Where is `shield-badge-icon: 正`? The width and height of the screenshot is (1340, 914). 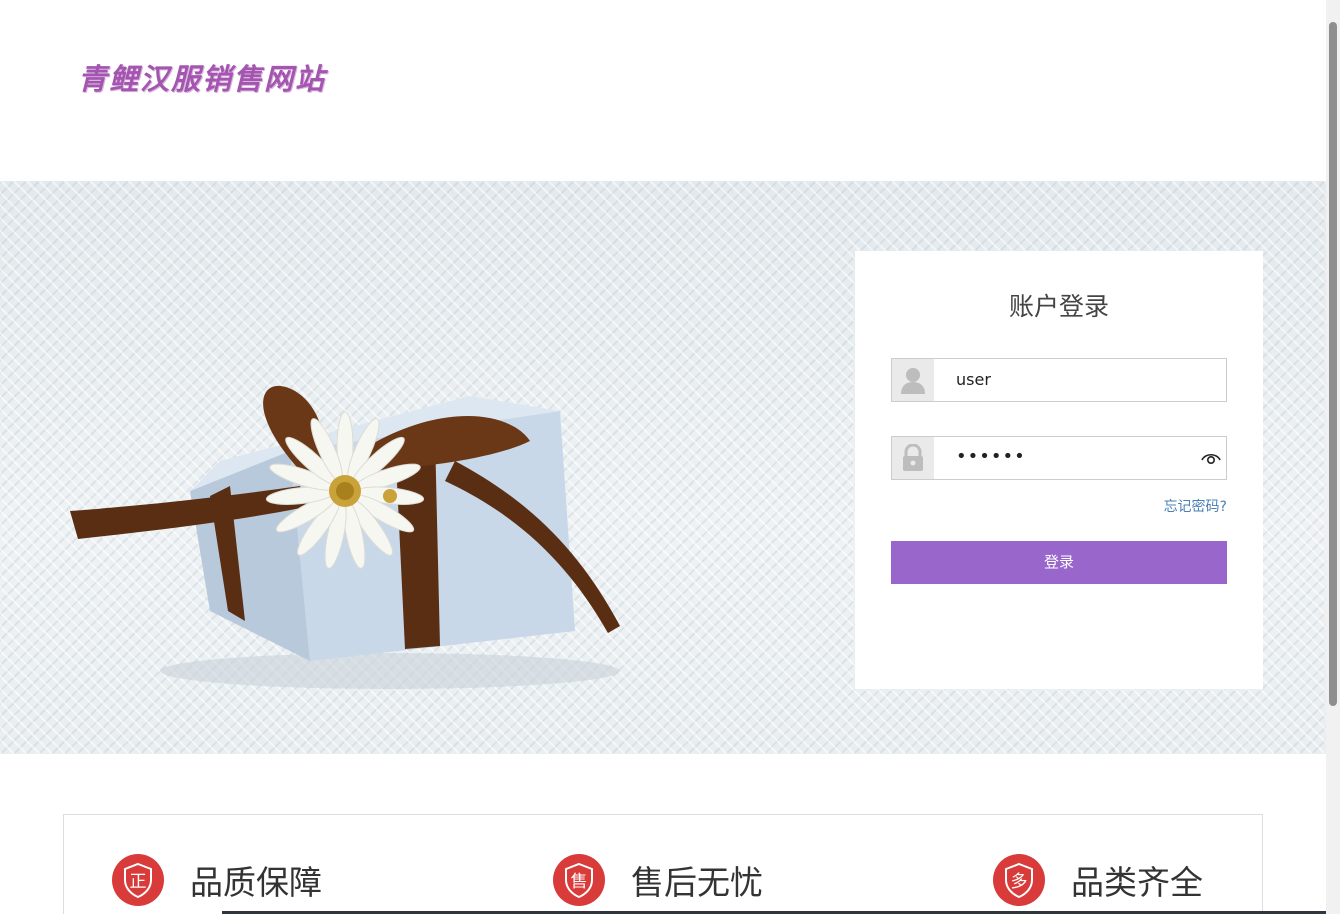 shield-badge-icon: 正 is located at coordinates (138, 880).